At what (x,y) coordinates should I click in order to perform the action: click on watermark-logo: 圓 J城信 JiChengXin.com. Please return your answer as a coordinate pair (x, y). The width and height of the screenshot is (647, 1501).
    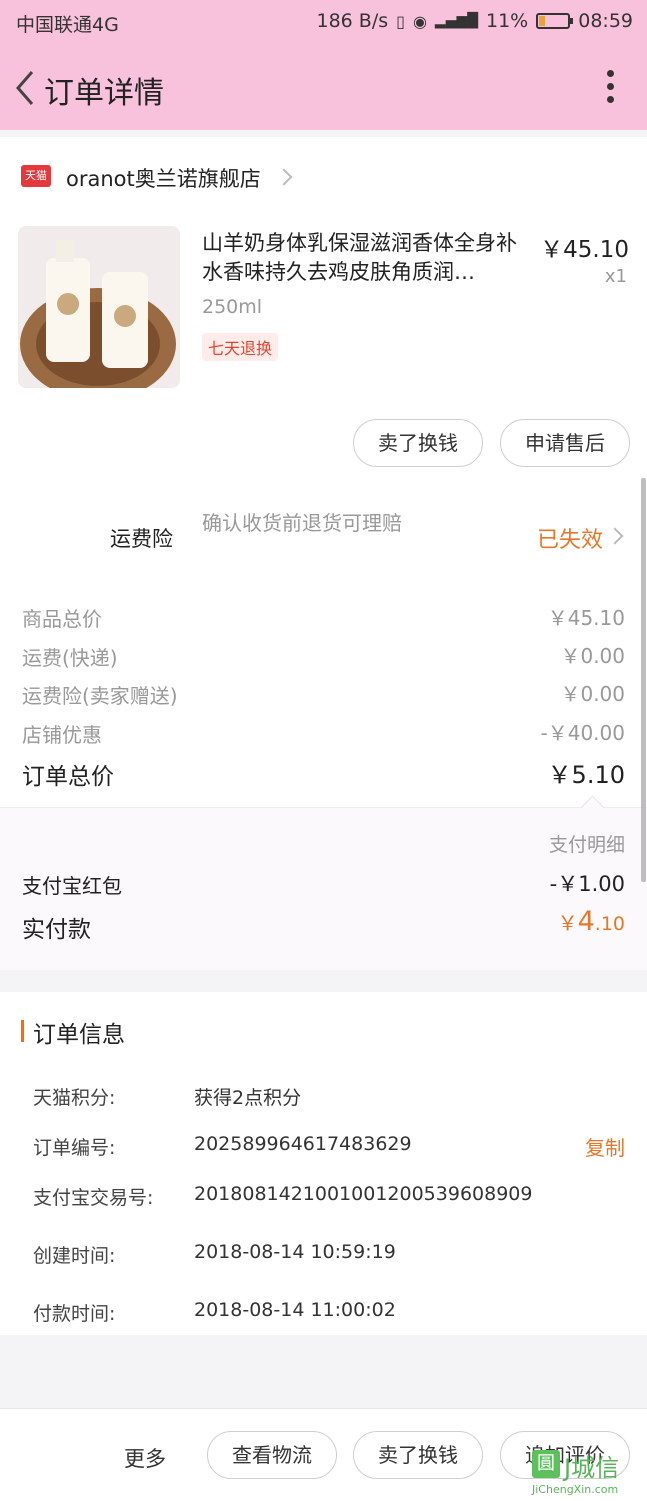
    Looking at the image, I should click on (589, 1473).